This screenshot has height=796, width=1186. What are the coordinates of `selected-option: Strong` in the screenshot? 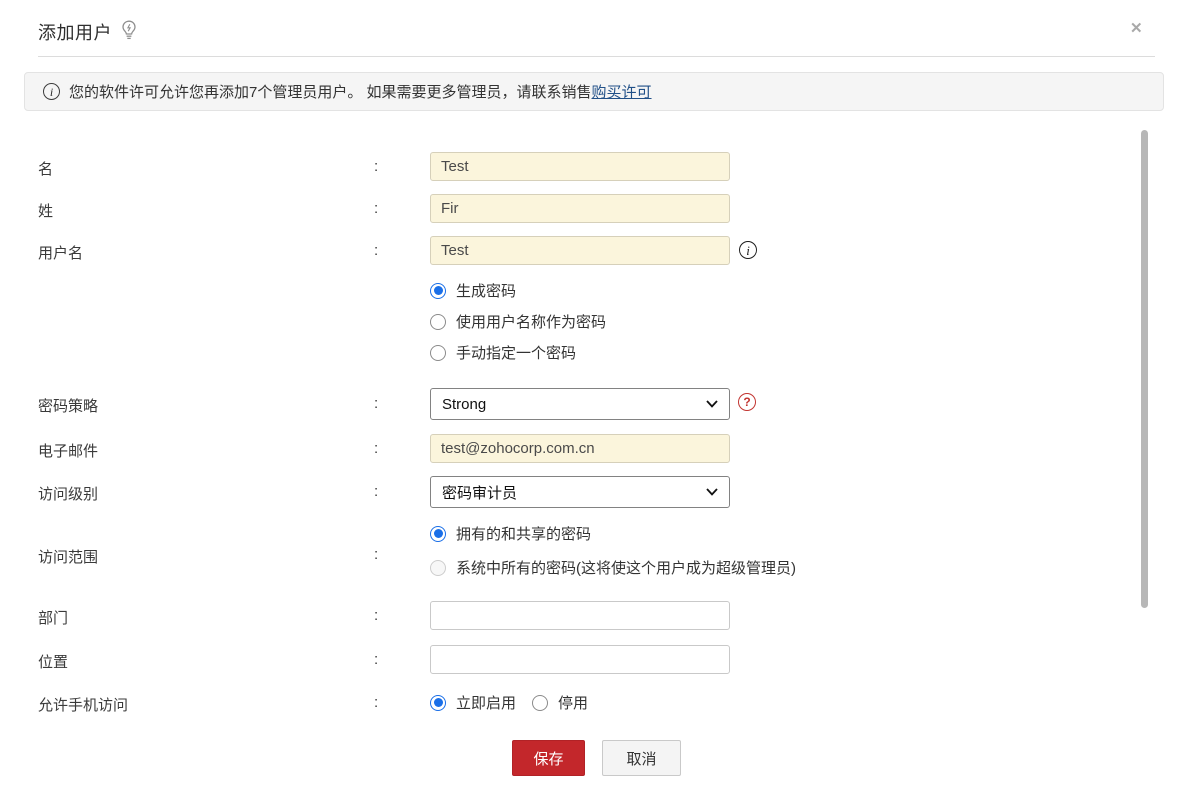 It's located at (464, 404).